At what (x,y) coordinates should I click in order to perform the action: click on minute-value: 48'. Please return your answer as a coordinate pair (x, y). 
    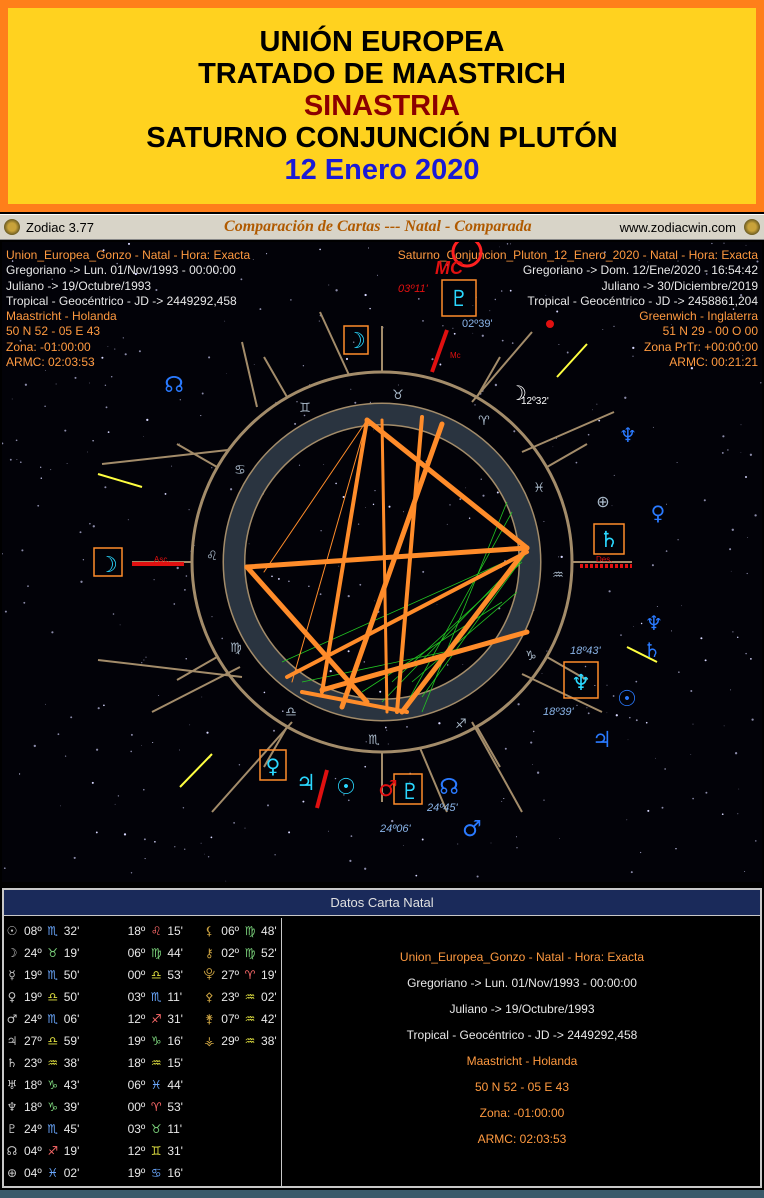
    Looking at the image, I should click on (269, 931).